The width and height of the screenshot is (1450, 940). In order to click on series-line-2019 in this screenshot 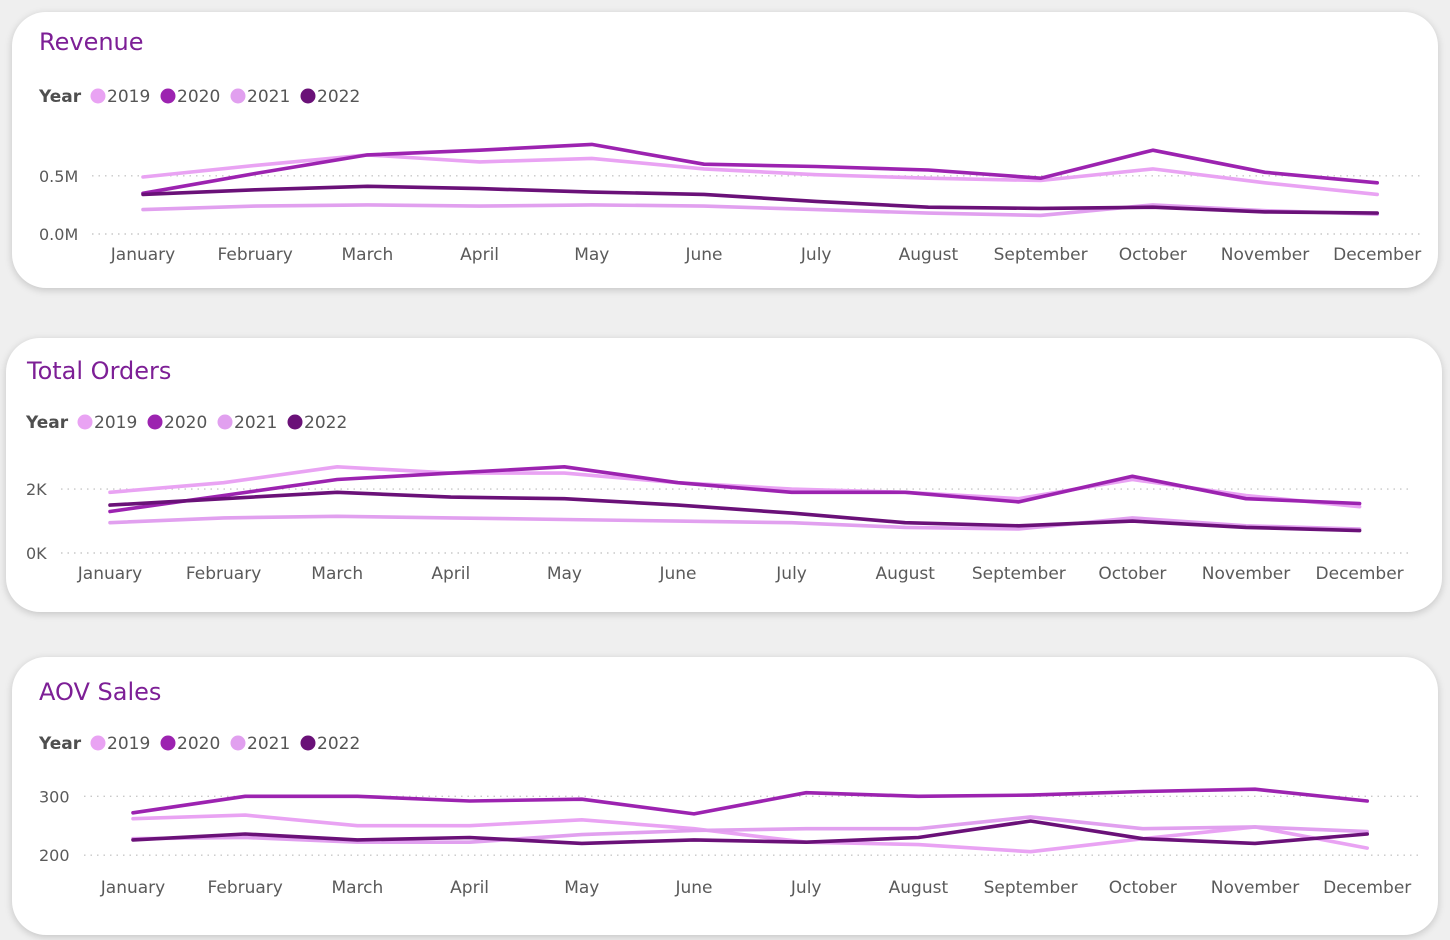, I will do `click(750, 833)`.